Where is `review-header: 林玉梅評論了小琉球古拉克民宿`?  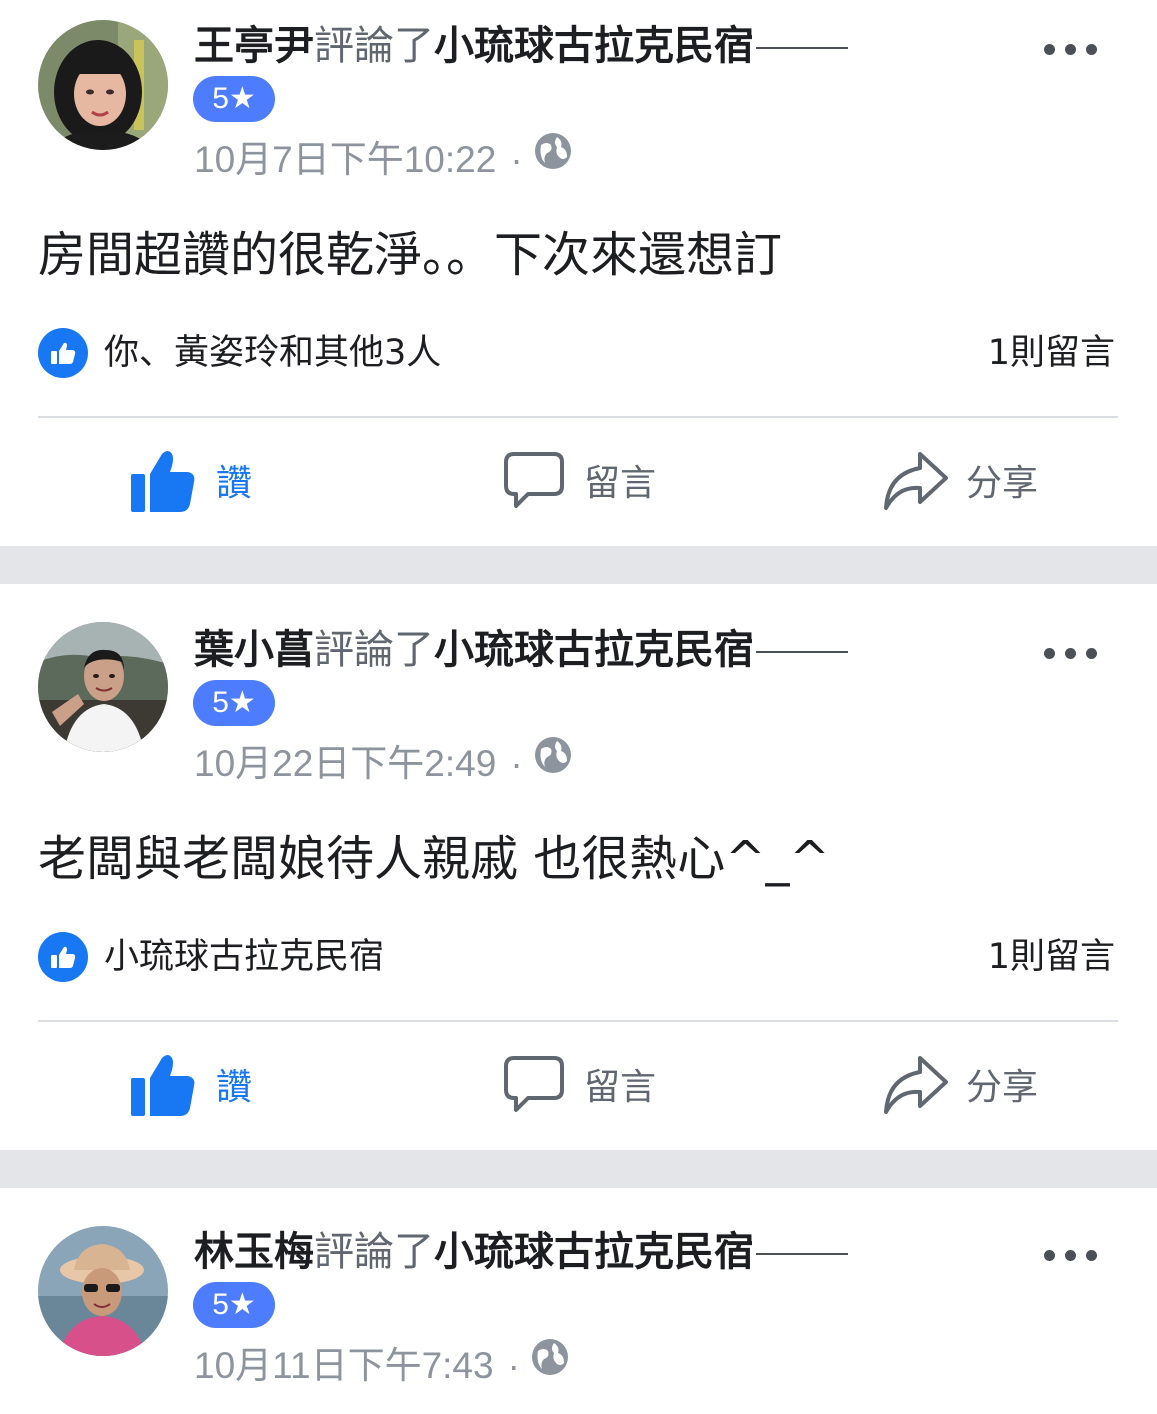
review-header: 林玉梅評論了小琉球古拉克民宿 is located at coordinates (521, 1252).